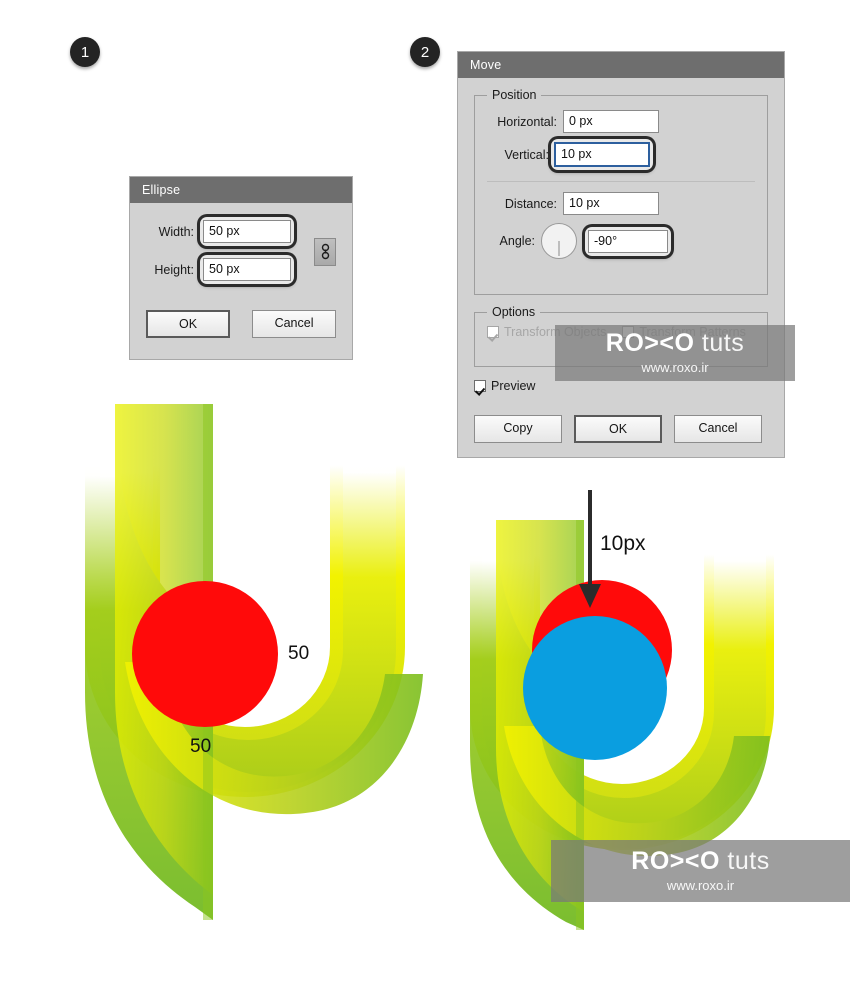 The image size is (850, 1000). I want to click on ellipse-dialog-titlebar: Ellipse, so click(241, 190).